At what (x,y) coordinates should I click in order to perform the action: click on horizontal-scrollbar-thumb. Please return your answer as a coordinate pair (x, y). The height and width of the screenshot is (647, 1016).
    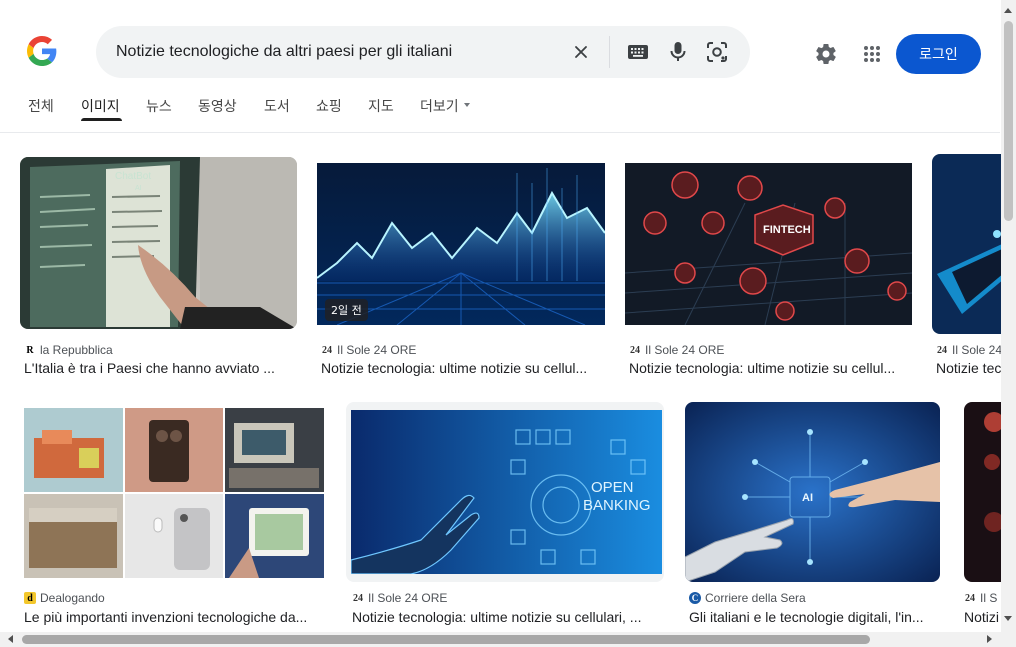
    Looking at the image, I should click on (446, 639).